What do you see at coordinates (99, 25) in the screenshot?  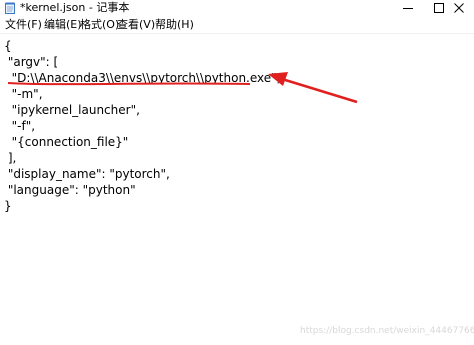 I see `menu-format: 格式(O)` at bounding box center [99, 25].